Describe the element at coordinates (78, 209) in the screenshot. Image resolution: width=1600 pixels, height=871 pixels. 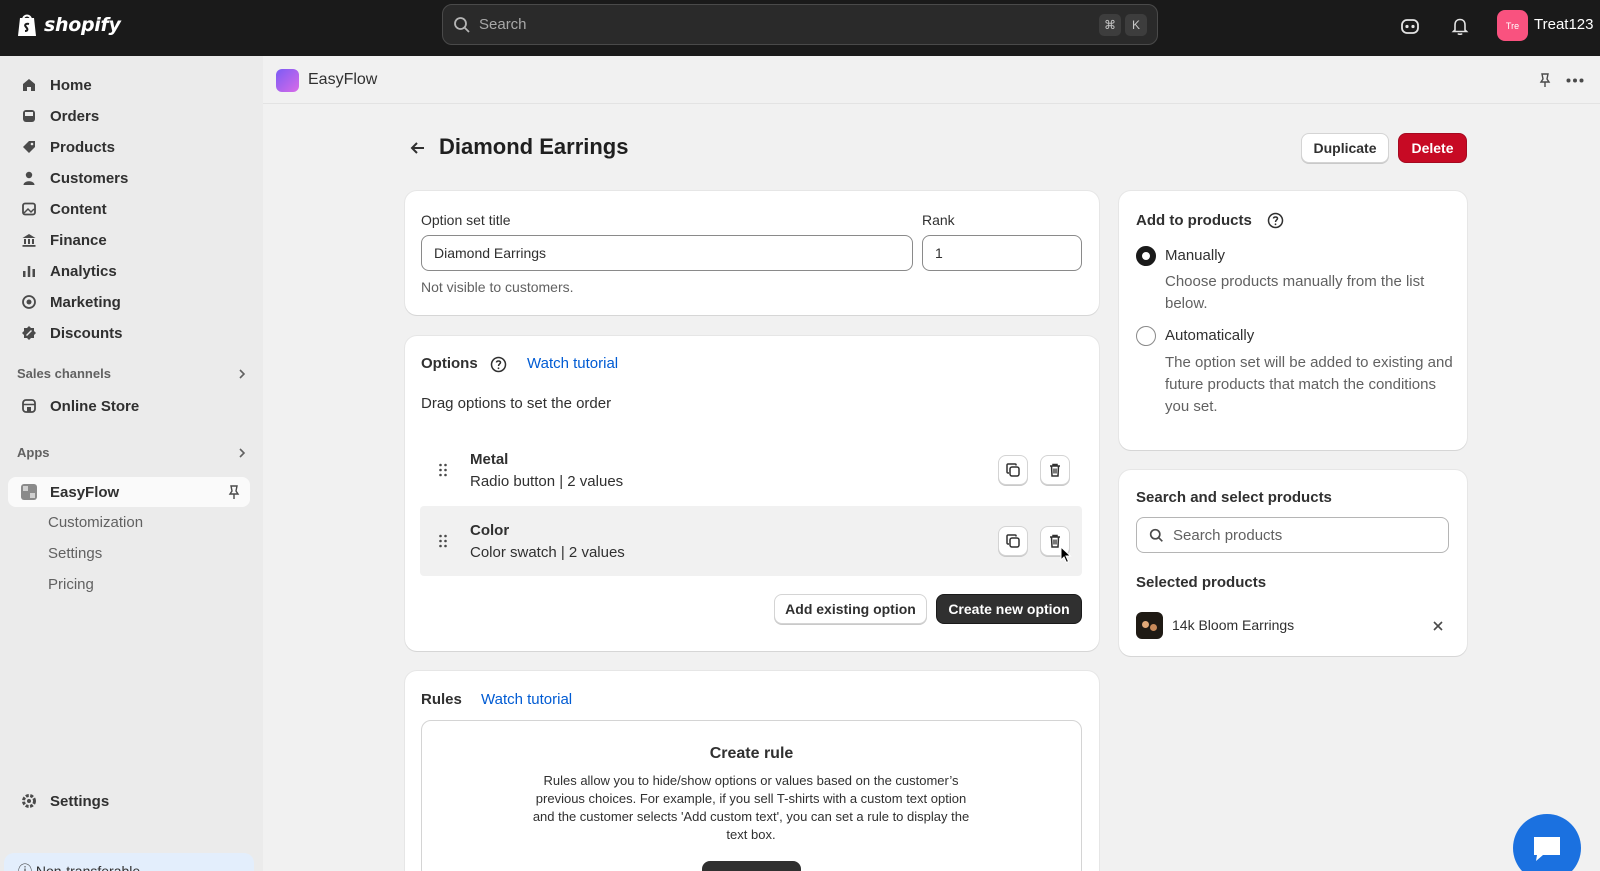
I see `sidebar-item-label: Content` at that location.